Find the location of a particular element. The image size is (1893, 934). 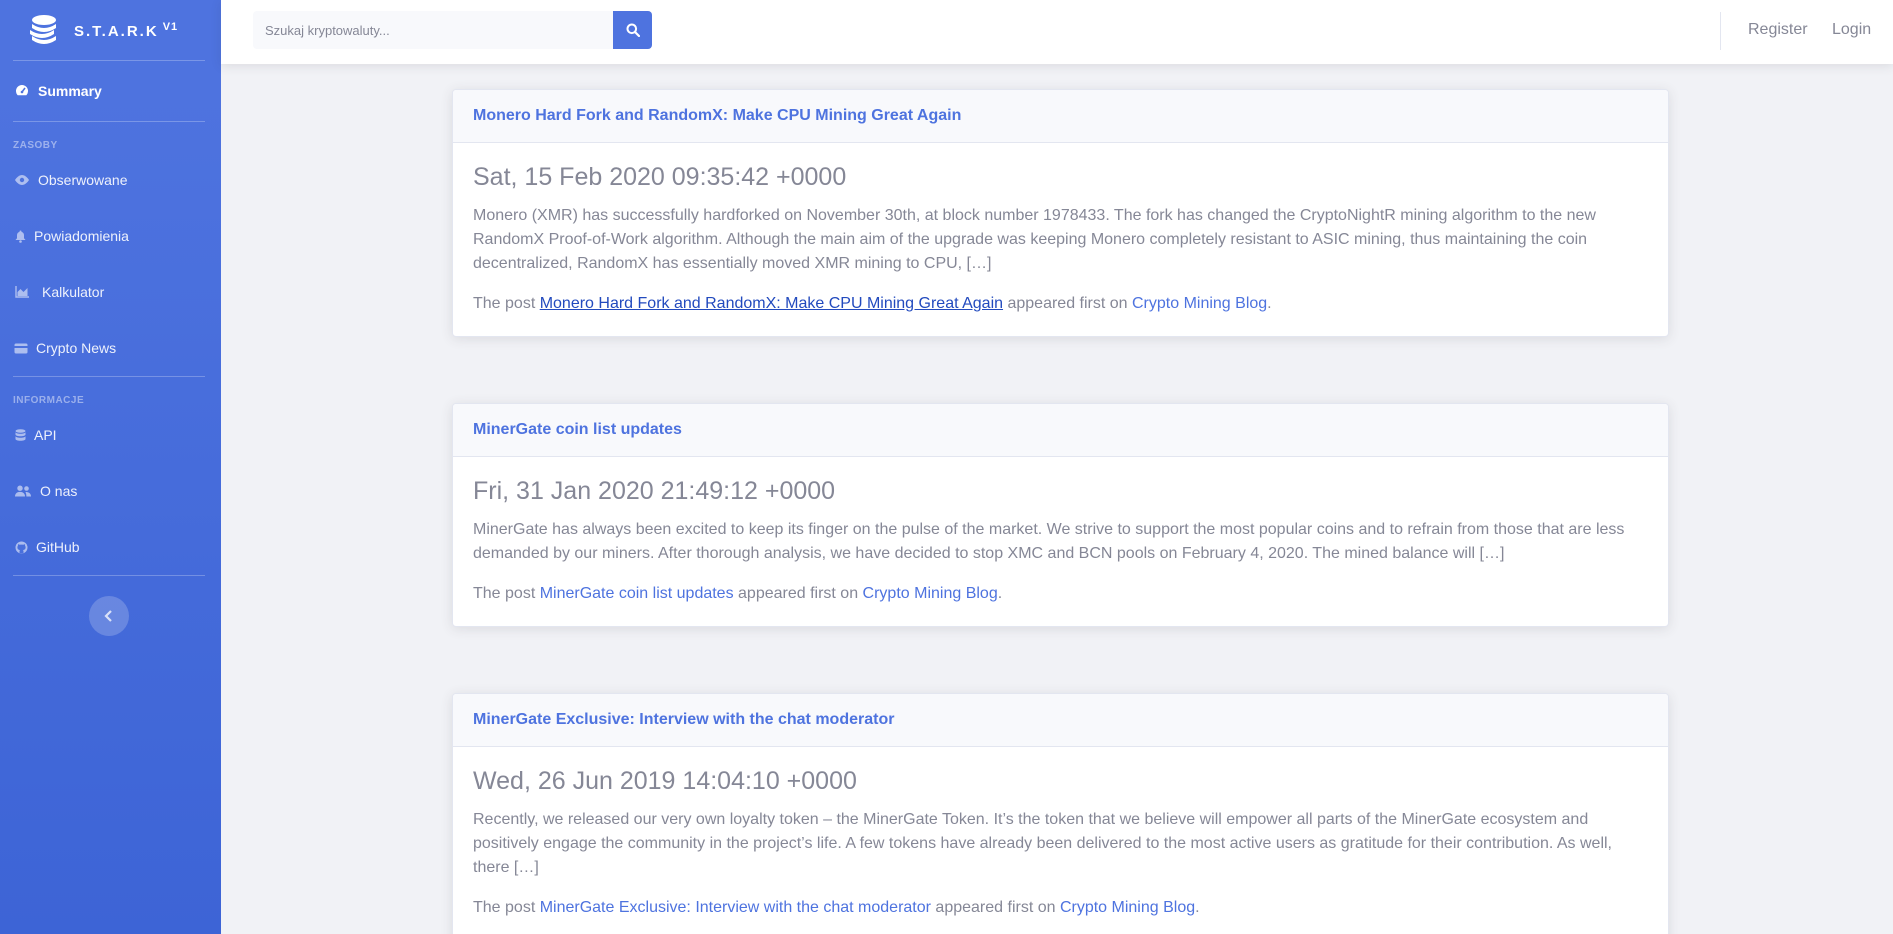

sidebar-toggle-button is located at coordinates (109, 616).